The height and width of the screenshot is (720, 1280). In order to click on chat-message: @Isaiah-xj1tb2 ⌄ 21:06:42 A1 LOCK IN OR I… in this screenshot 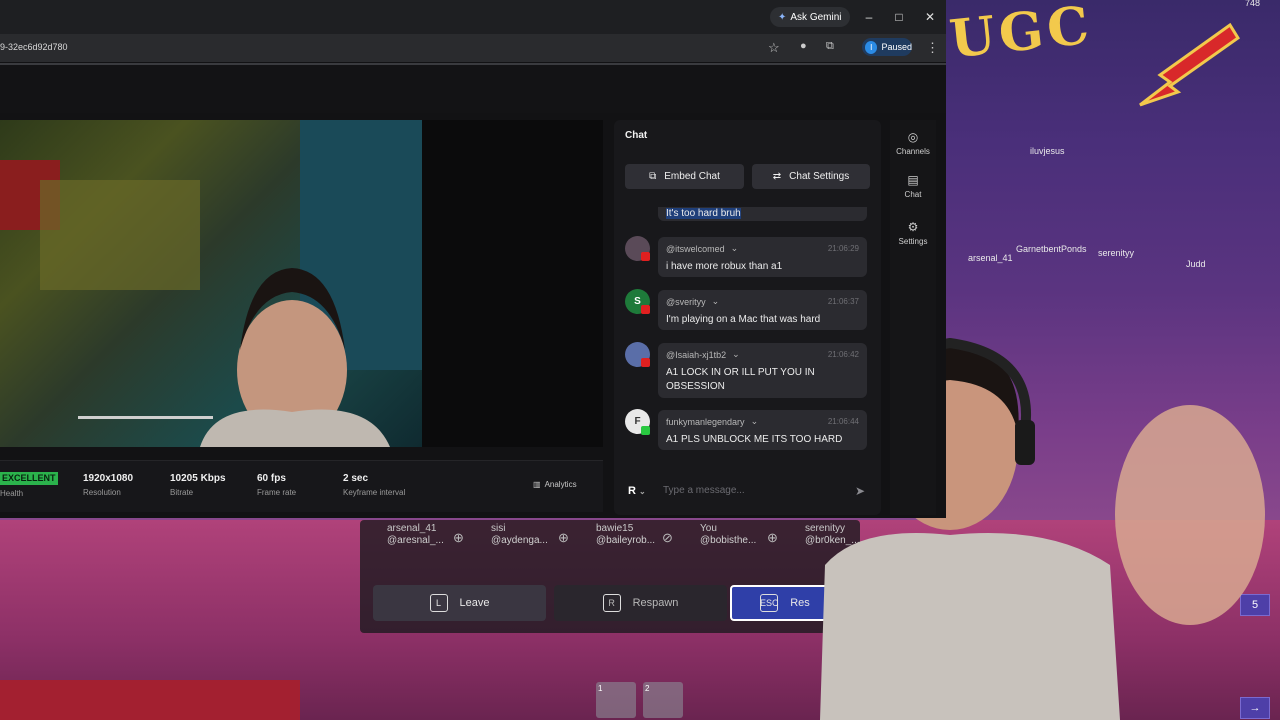, I will do `click(762, 370)`.